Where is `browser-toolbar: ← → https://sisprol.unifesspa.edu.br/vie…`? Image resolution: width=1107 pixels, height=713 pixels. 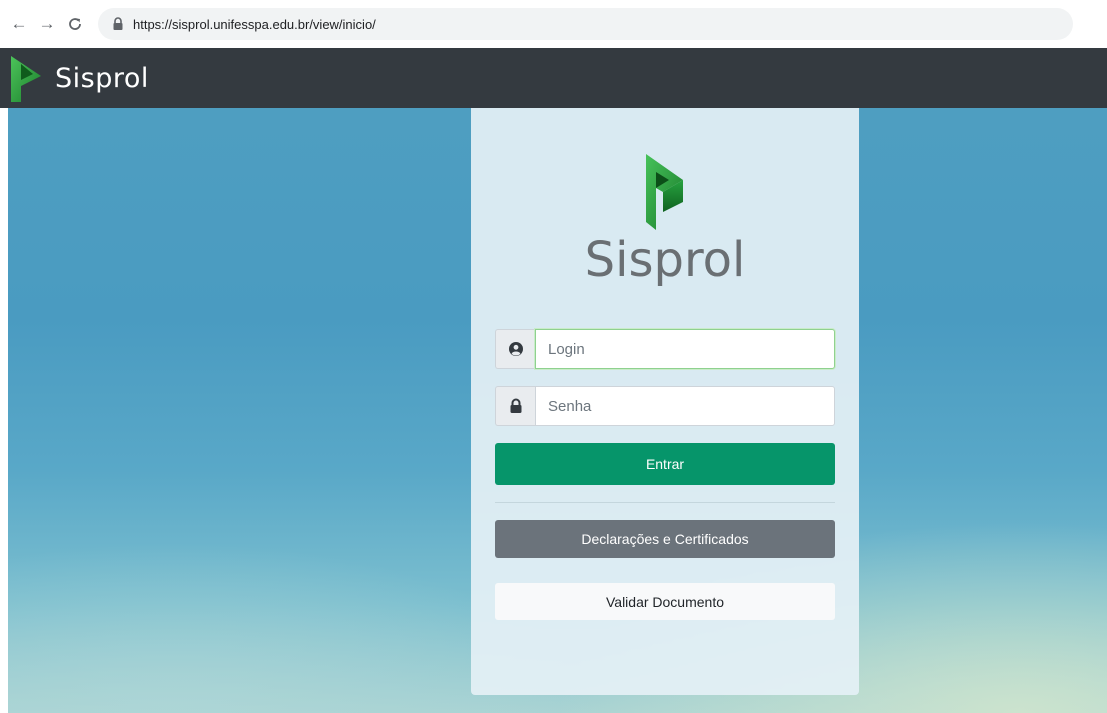
browser-toolbar: ← → https://sisprol.unifesspa.edu.br/vie… is located at coordinates (553, 24).